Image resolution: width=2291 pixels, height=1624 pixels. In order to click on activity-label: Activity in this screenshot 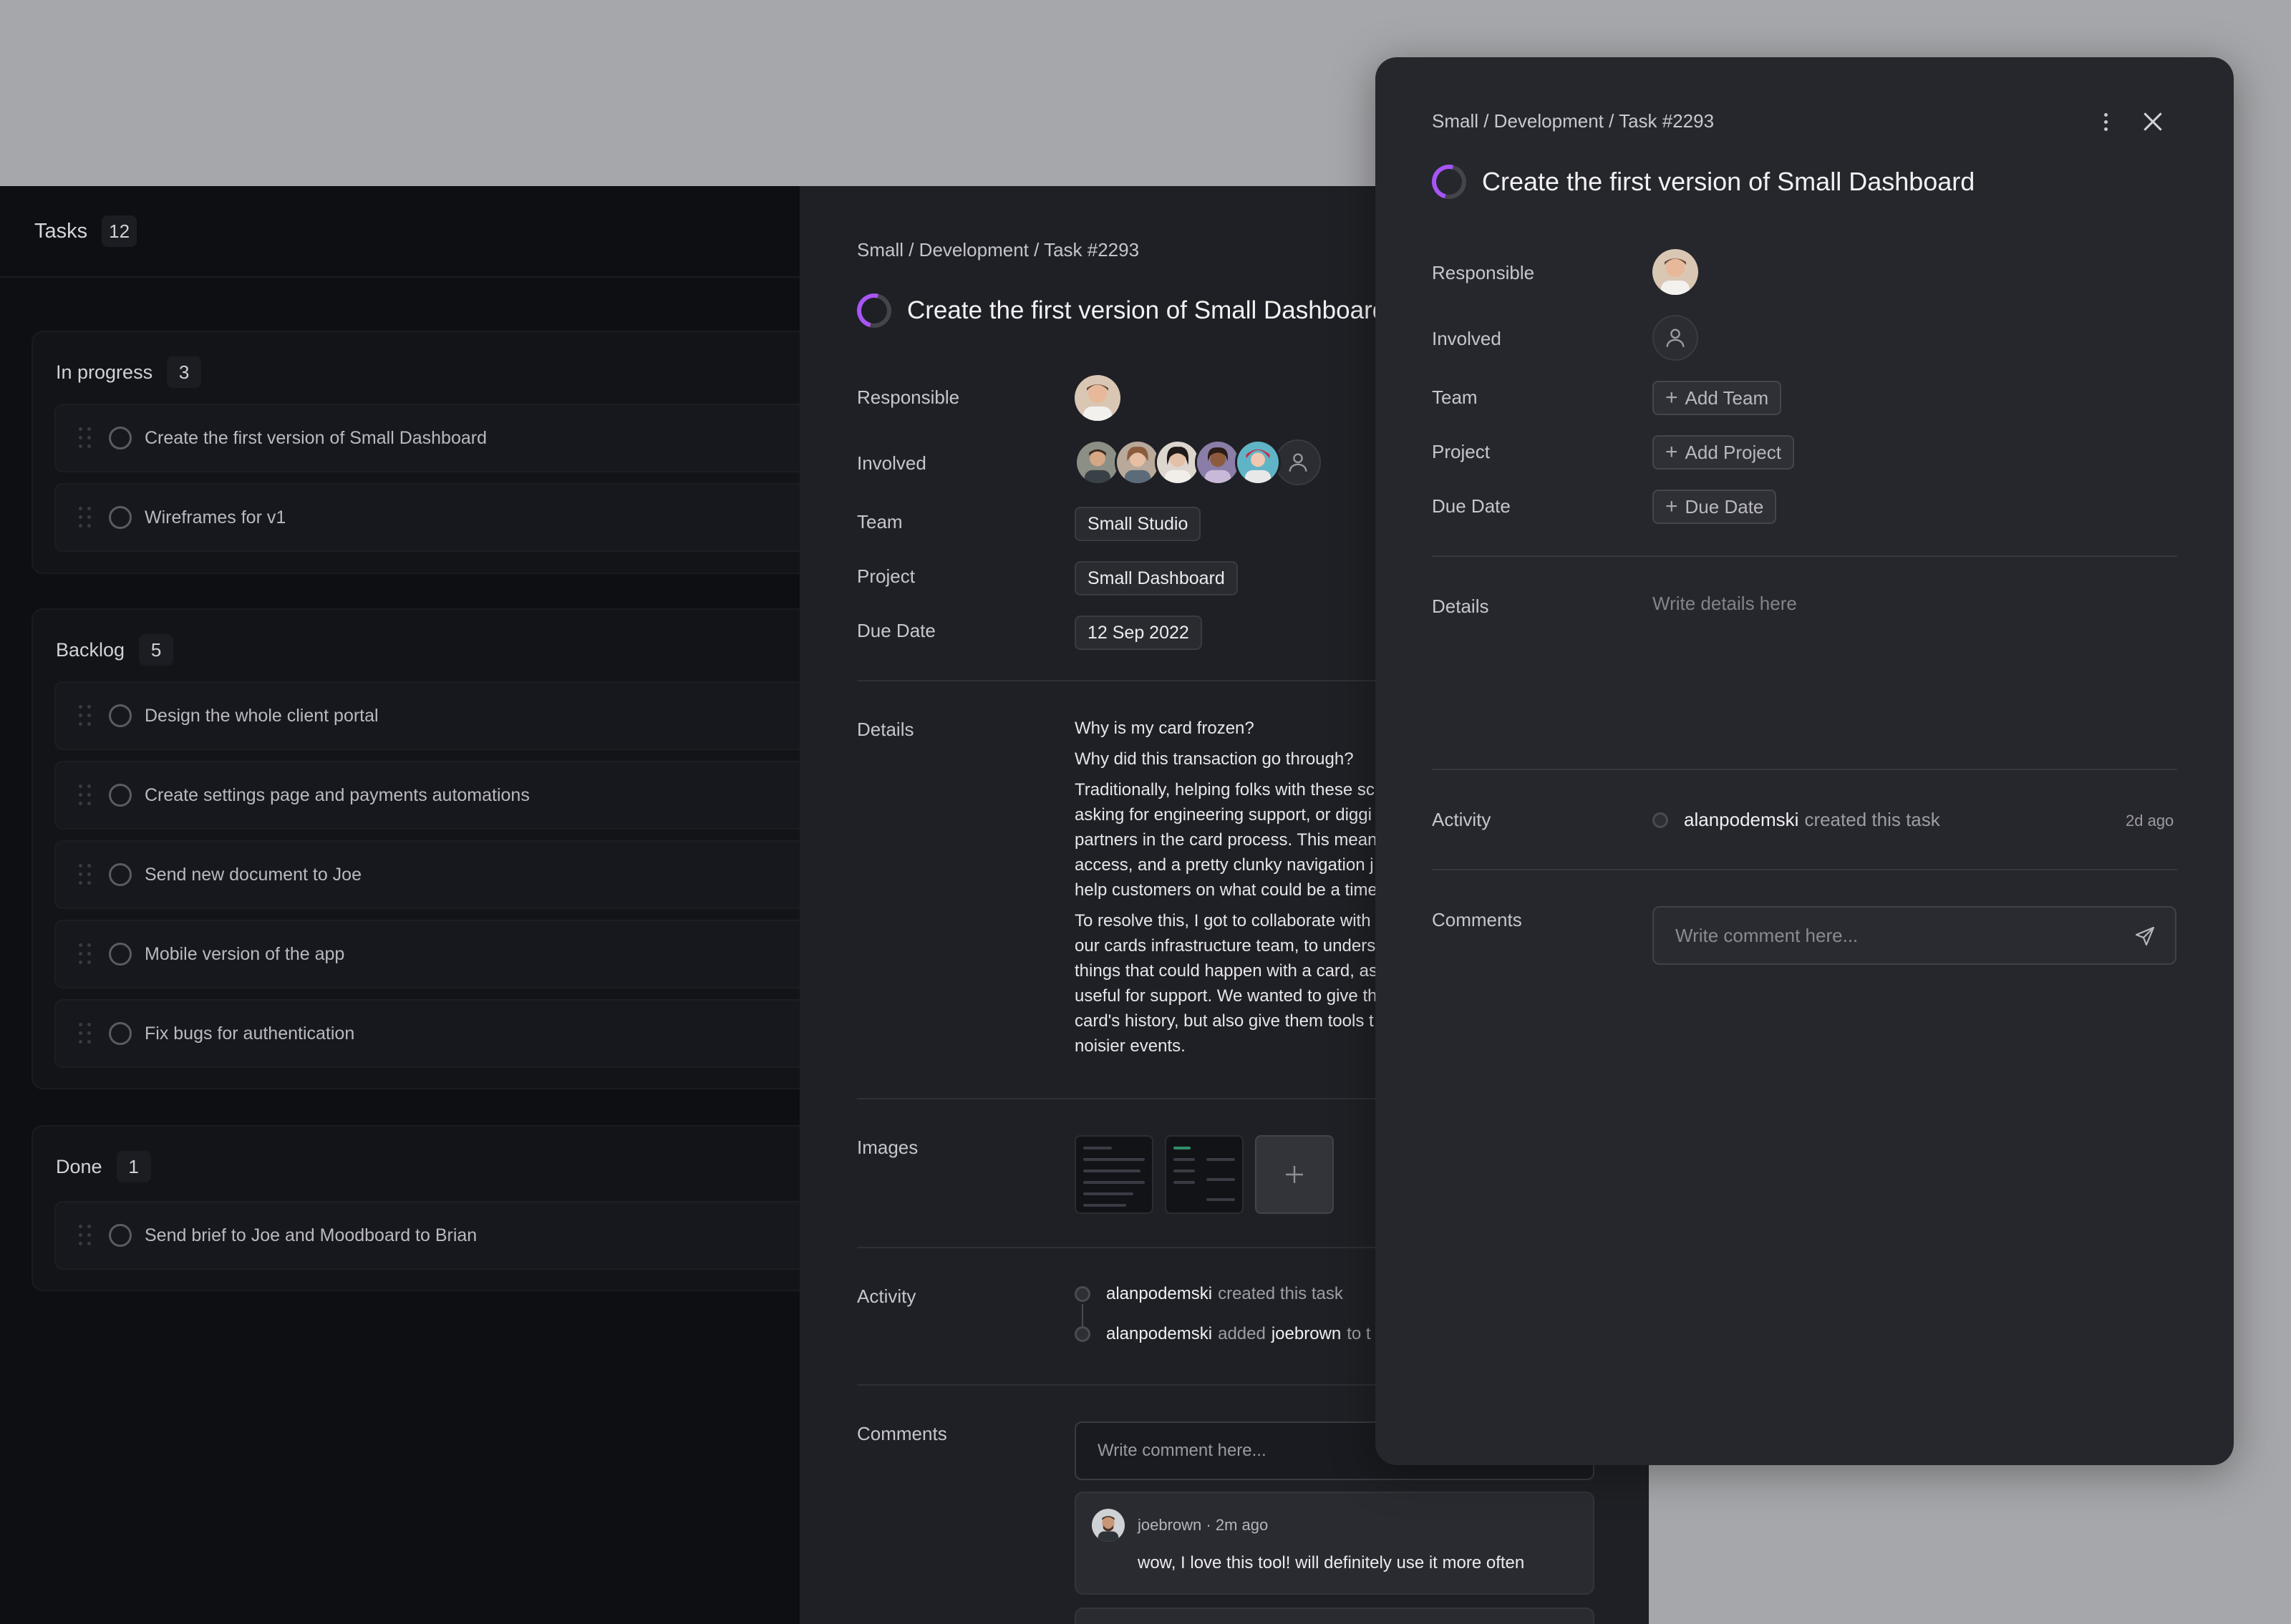, I will do `click(887, 1296)`.